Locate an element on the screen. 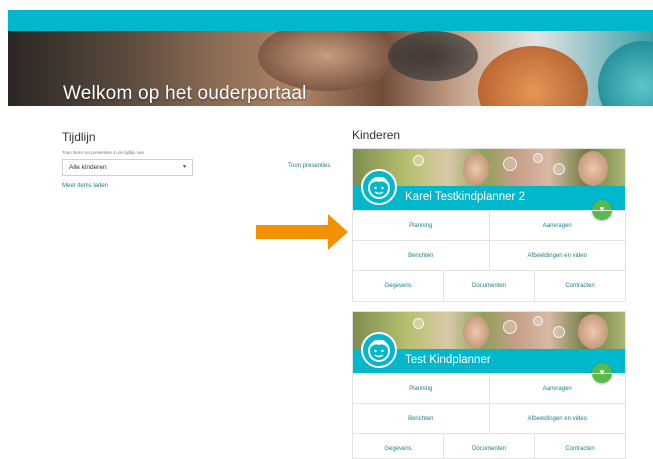  load-more-link: Meer items laden is located at coordinates (85, 186).